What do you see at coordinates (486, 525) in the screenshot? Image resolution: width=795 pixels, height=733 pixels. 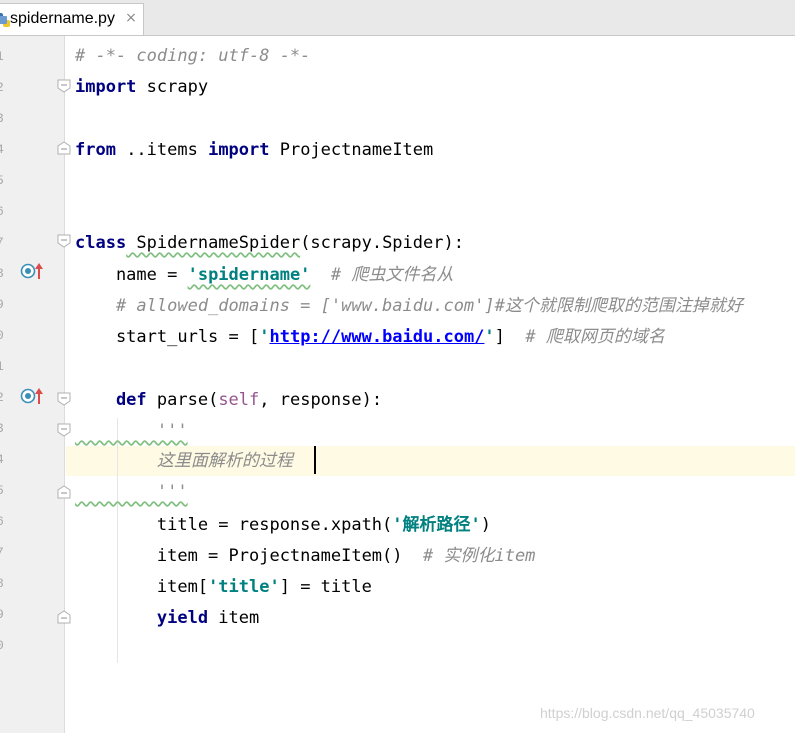 I see `code-text: )` at bounding box center [486, 525].